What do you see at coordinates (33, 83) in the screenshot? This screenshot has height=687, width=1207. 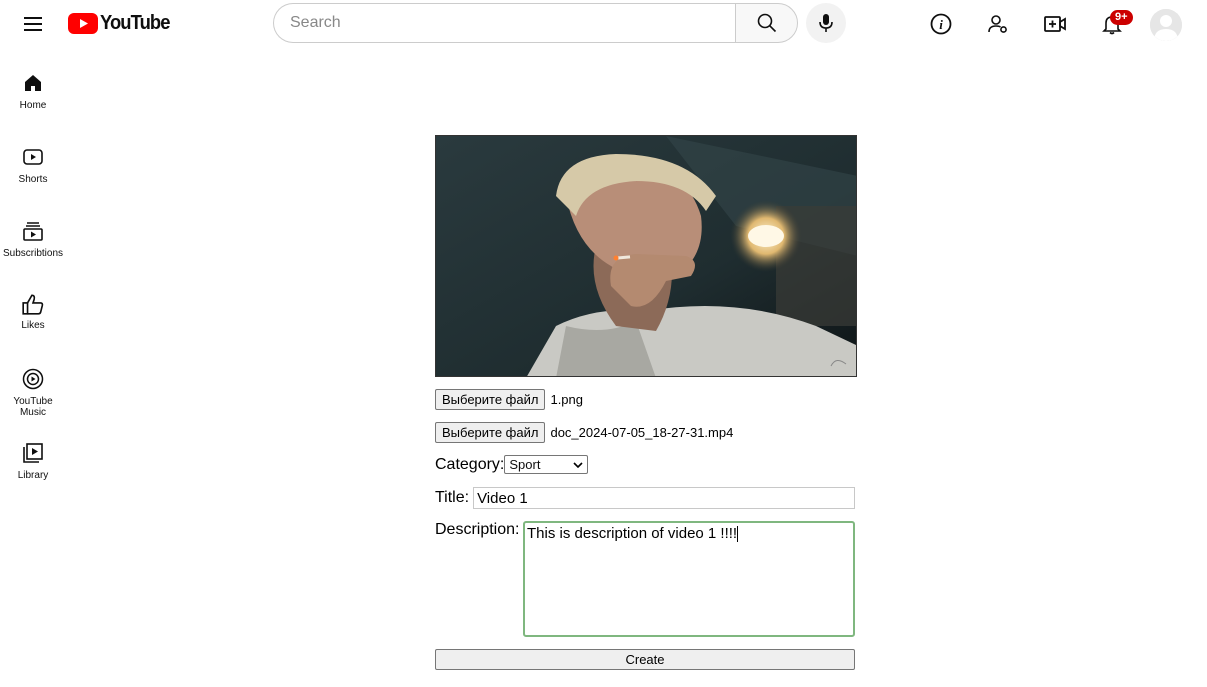 I see `home-icon` at bounding box center [33, 83].